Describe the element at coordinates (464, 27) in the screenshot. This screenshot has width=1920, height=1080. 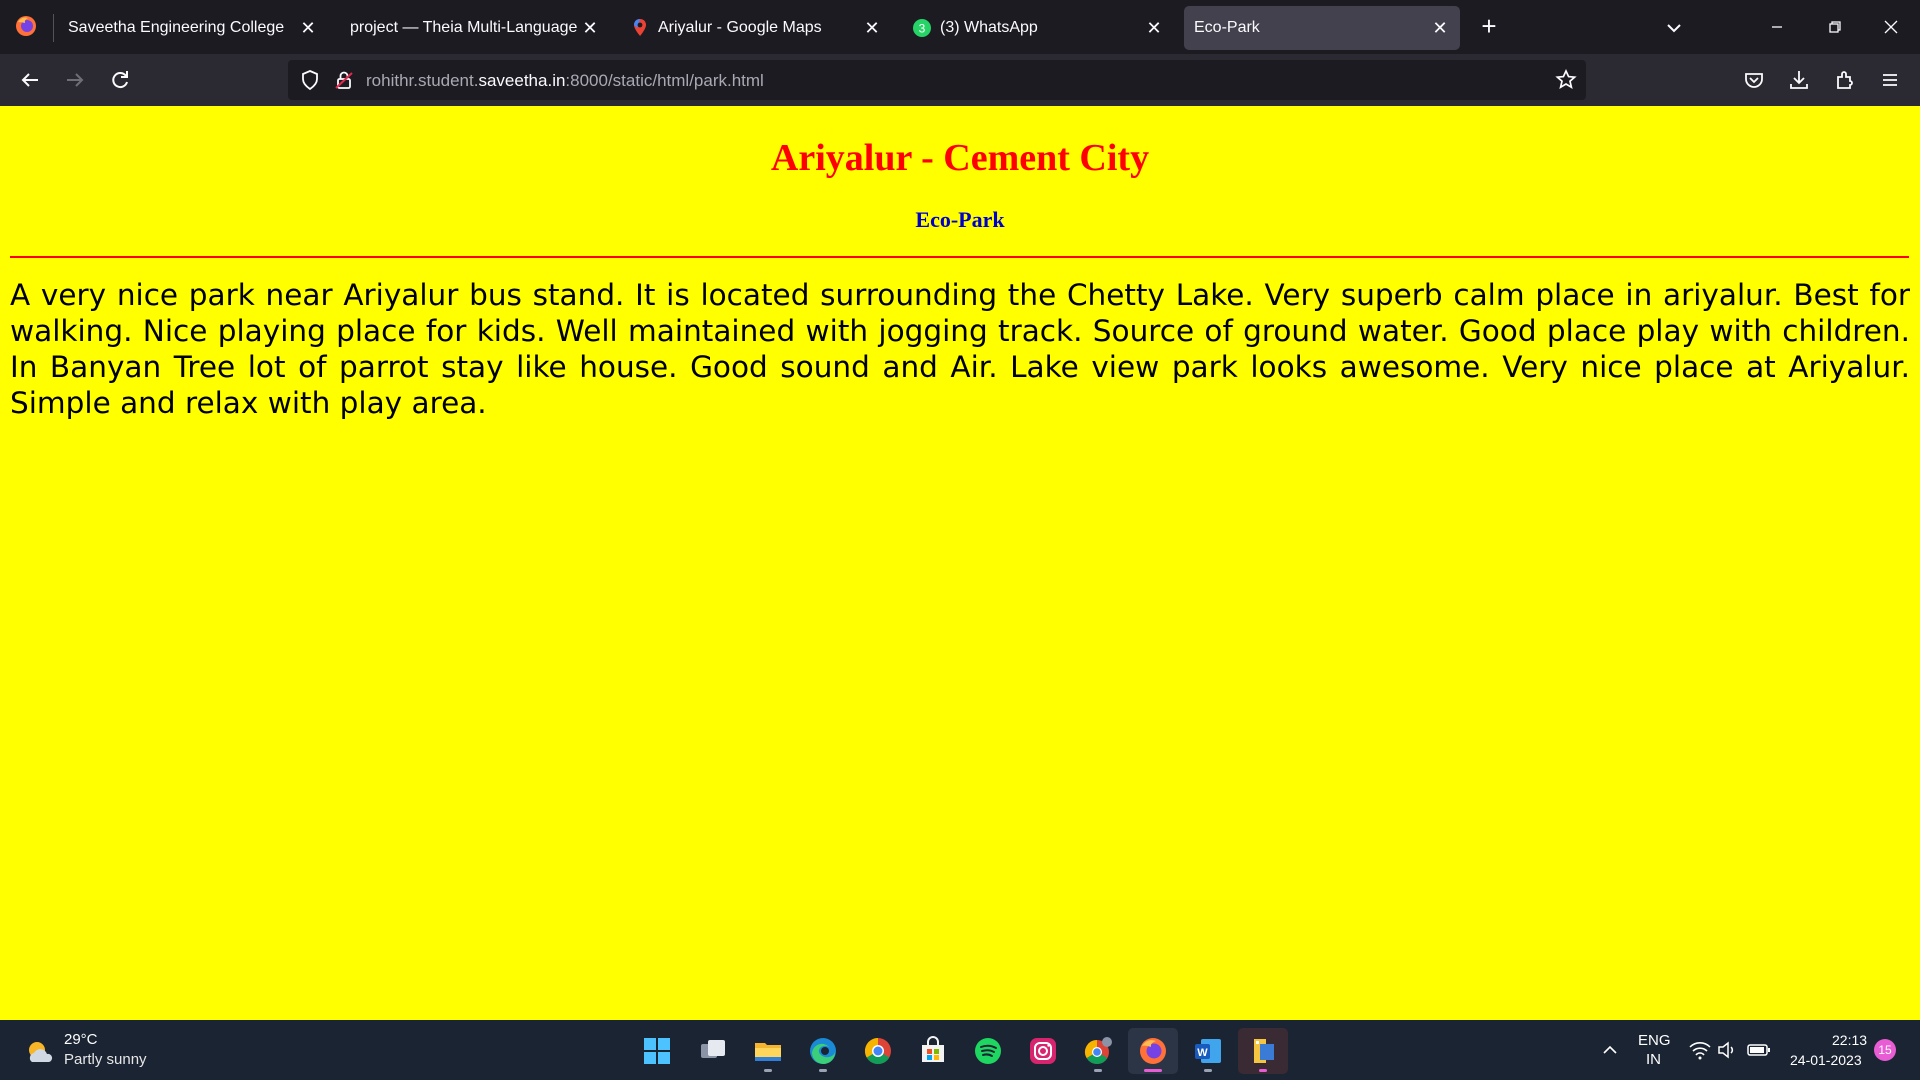
I see `tab-title: project — Theia Multi-Language Ex` at that location.